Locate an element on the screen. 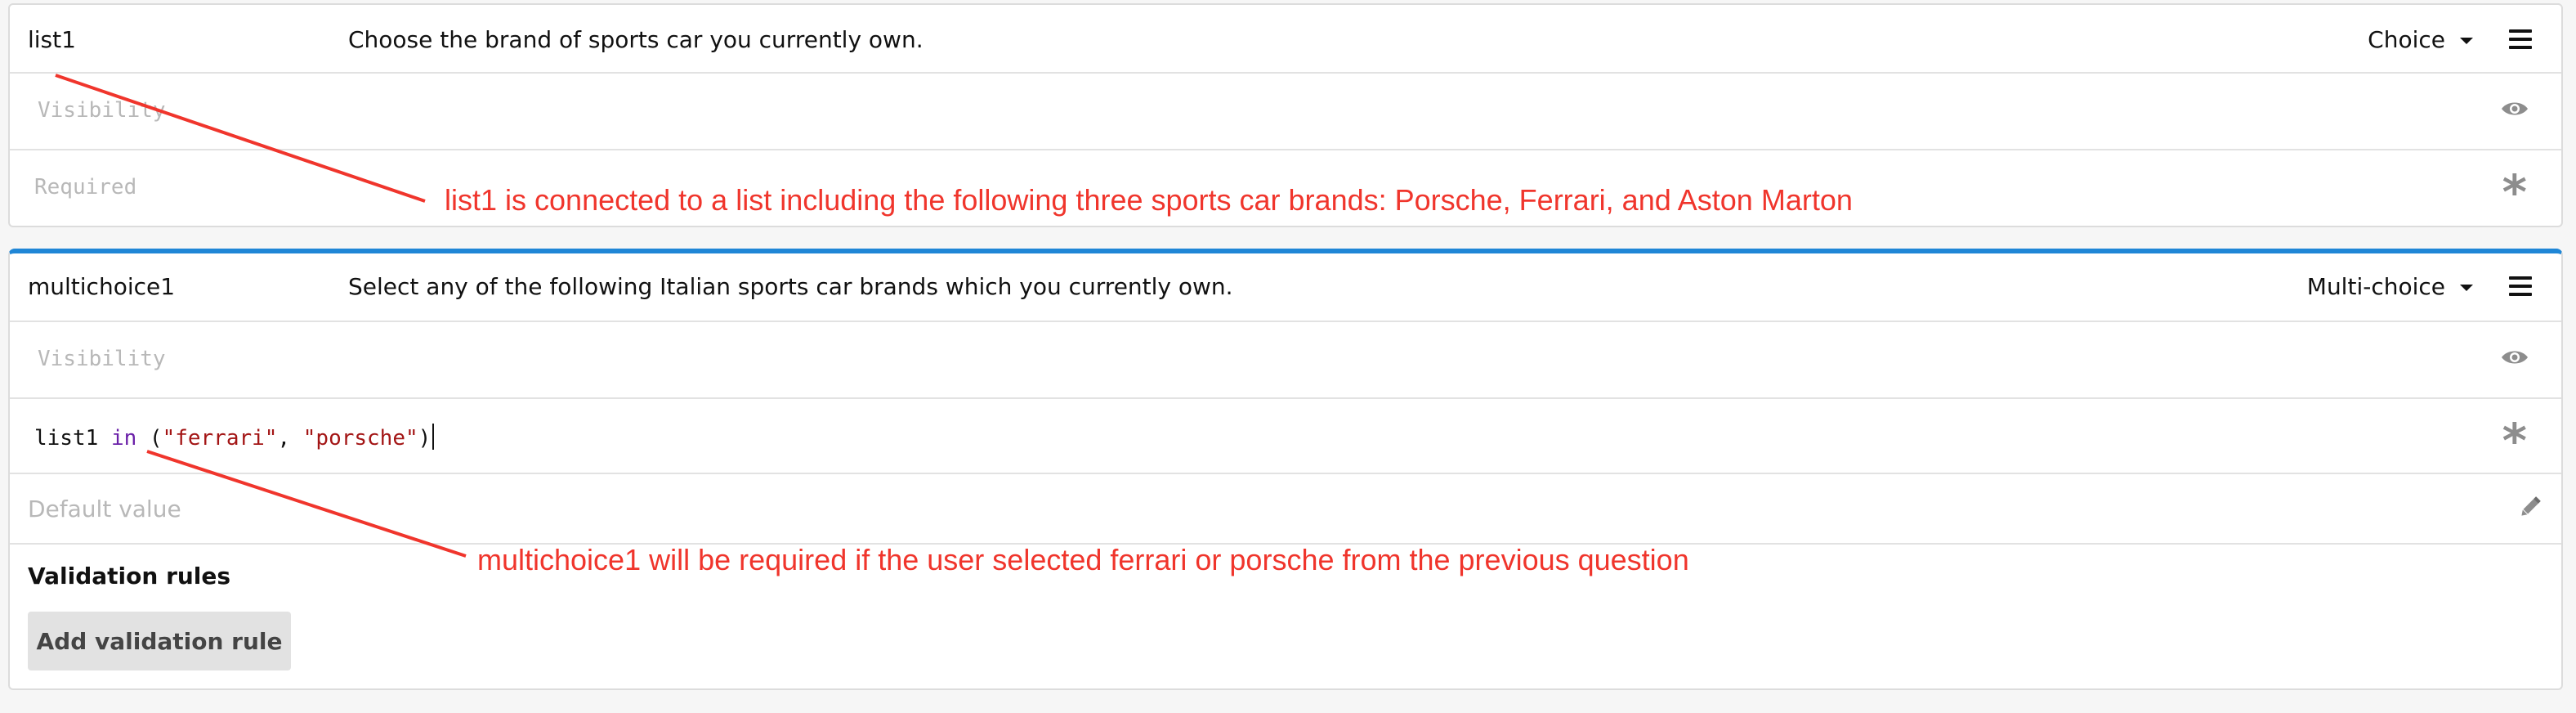 The width and height of the screenshot is (2576, 713). expr-variable: list1 is located at coordinates (66, 438).